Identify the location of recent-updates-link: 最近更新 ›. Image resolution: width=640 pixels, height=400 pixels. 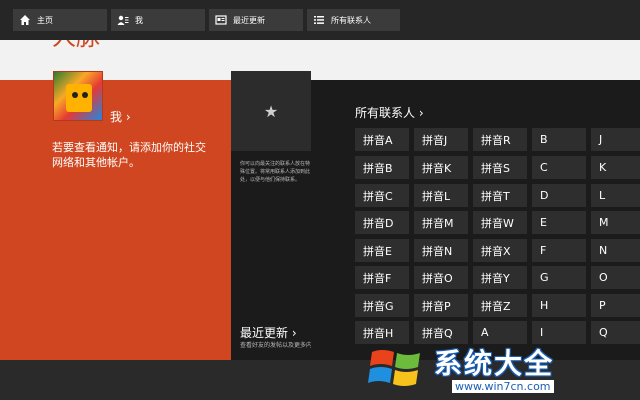
(268, 332).